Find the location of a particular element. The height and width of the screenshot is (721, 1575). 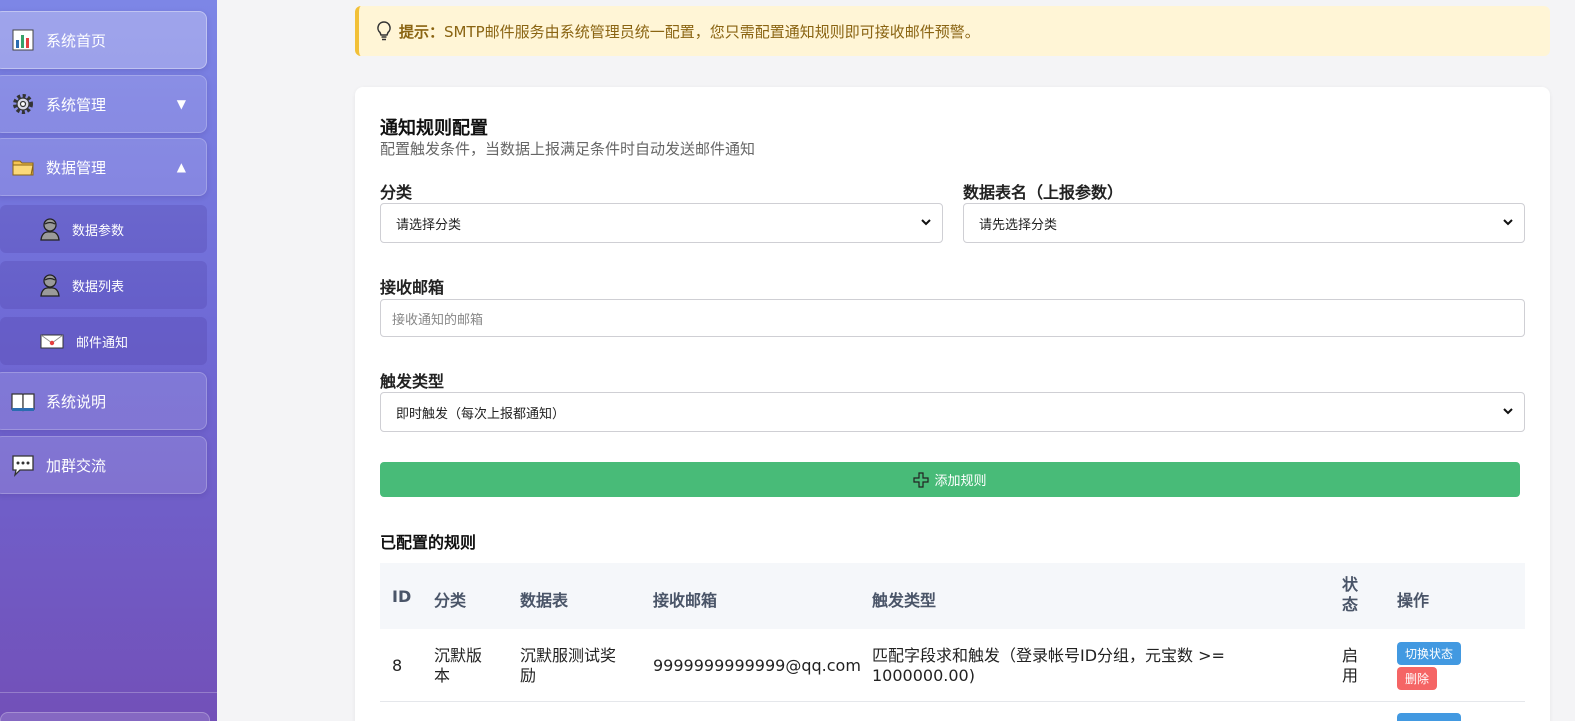

cell-category: 沉默版本 is located at coordinates (458, 665).